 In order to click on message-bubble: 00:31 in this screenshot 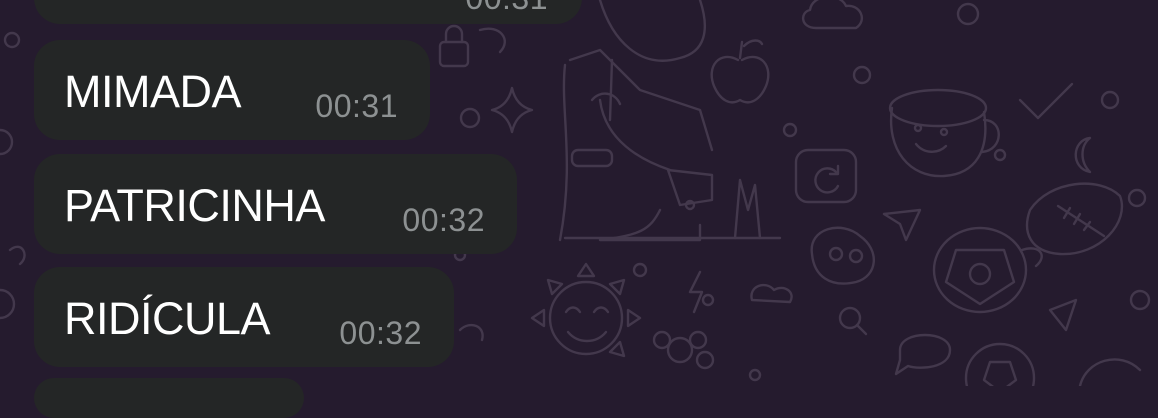, I will do `click(308, 12)`.